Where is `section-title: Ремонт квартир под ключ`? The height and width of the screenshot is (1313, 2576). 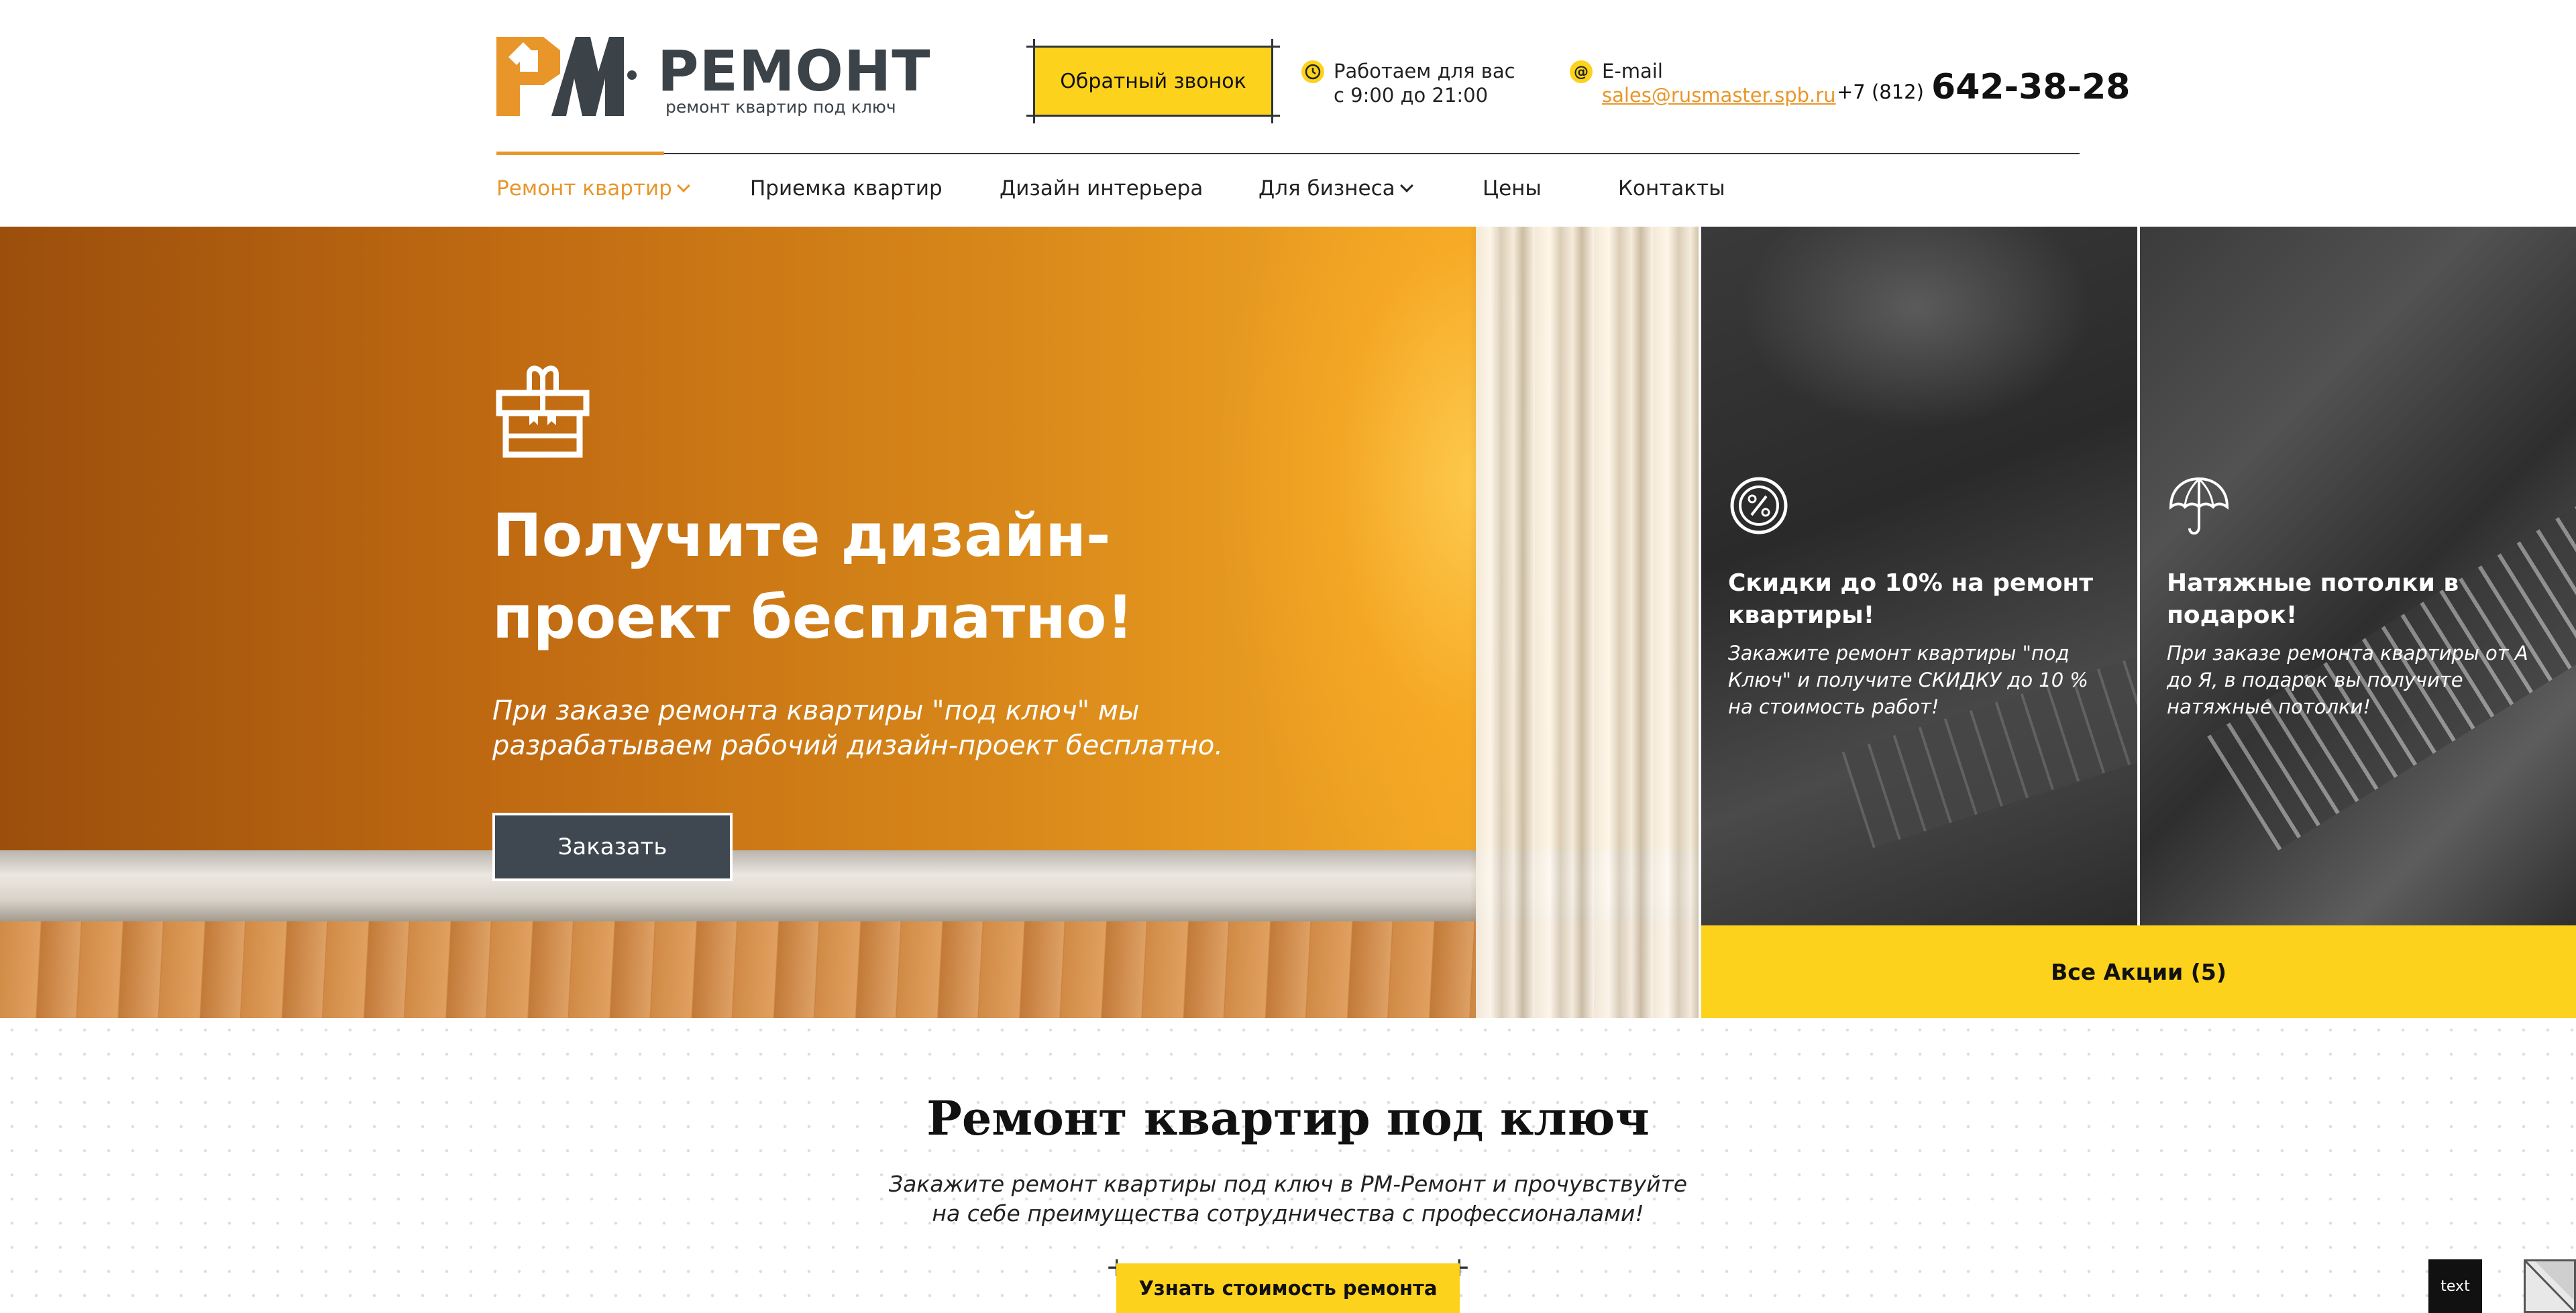 section-title: Ремонт квартир под ключ is located at coordinates (1288, 1118).